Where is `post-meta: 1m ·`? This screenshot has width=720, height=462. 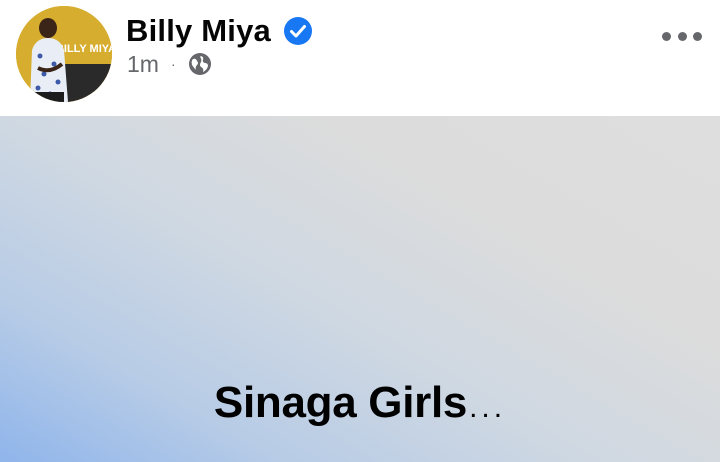 post-meta: 1m · is located at coordinates (169, 64).